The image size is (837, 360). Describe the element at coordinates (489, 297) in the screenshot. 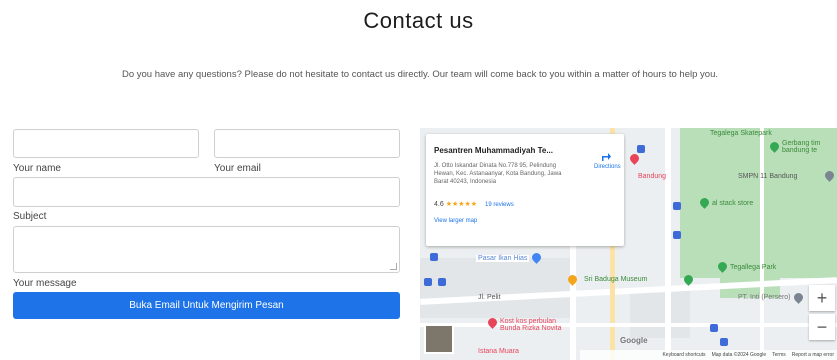

I see `map-label-jl-pelit: Jl. Pelit` at that location.